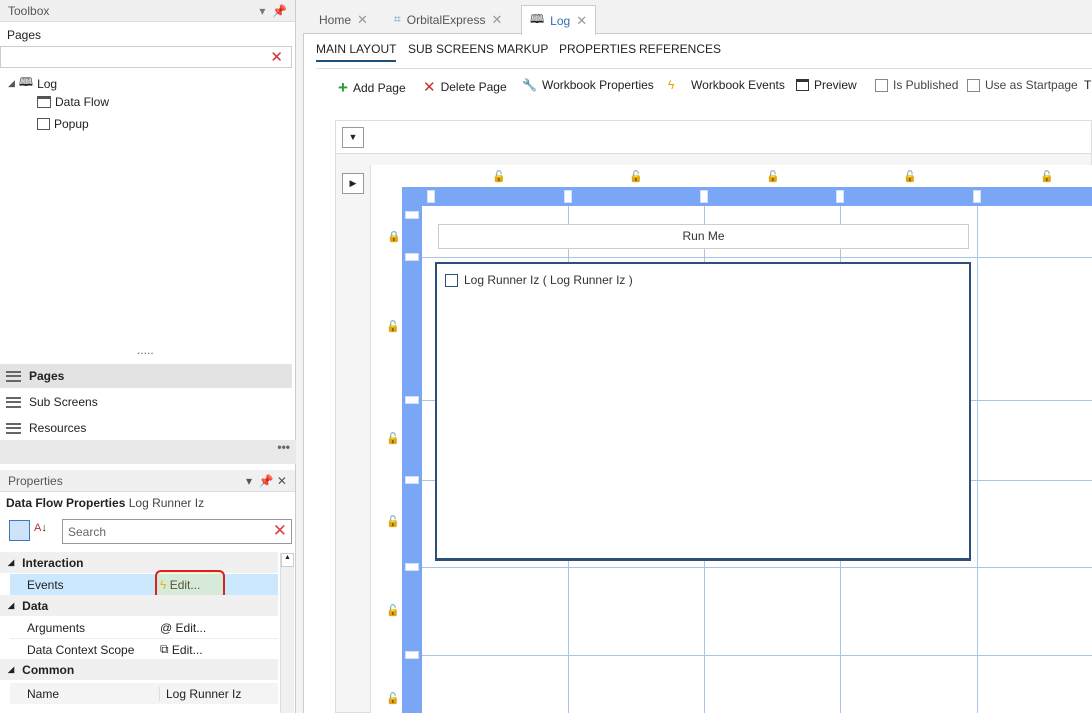 Image resolution: width=1092 pixels, height=713 pixels. I want to click on wrench-icon: 🔧, so click(529, 85).